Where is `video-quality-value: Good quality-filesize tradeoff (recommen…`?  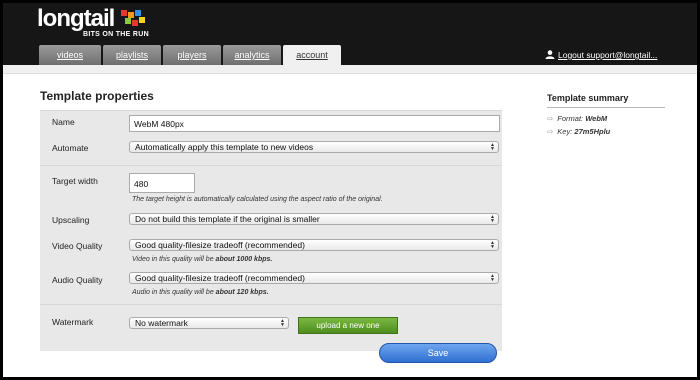 video-quality-value: Good quality-filesize tradeoff (recommen… is located at coordinates (220, 245).